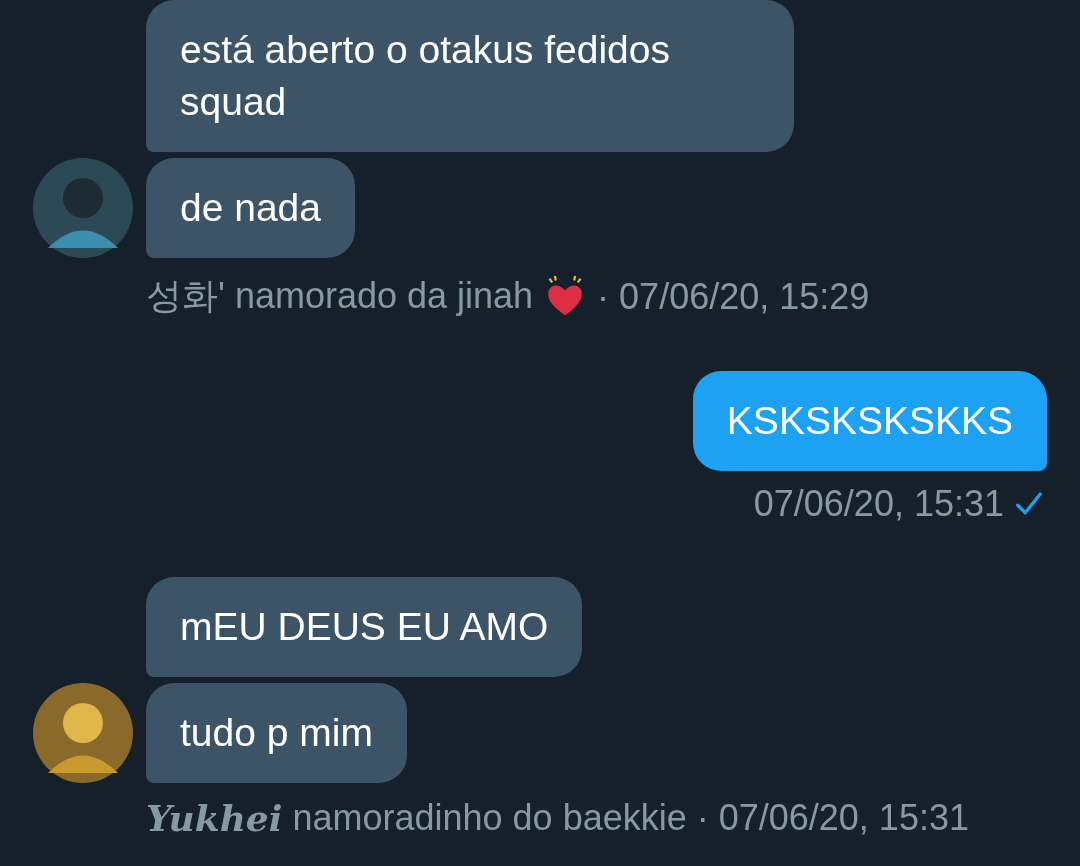 The width and height of the screenshot is (1080, 866). What do you see at coordinates (340, 296) in the screenshot?
I see `sender-nickname: 성화' namorado da jinah` at bounding box center [340, 296].